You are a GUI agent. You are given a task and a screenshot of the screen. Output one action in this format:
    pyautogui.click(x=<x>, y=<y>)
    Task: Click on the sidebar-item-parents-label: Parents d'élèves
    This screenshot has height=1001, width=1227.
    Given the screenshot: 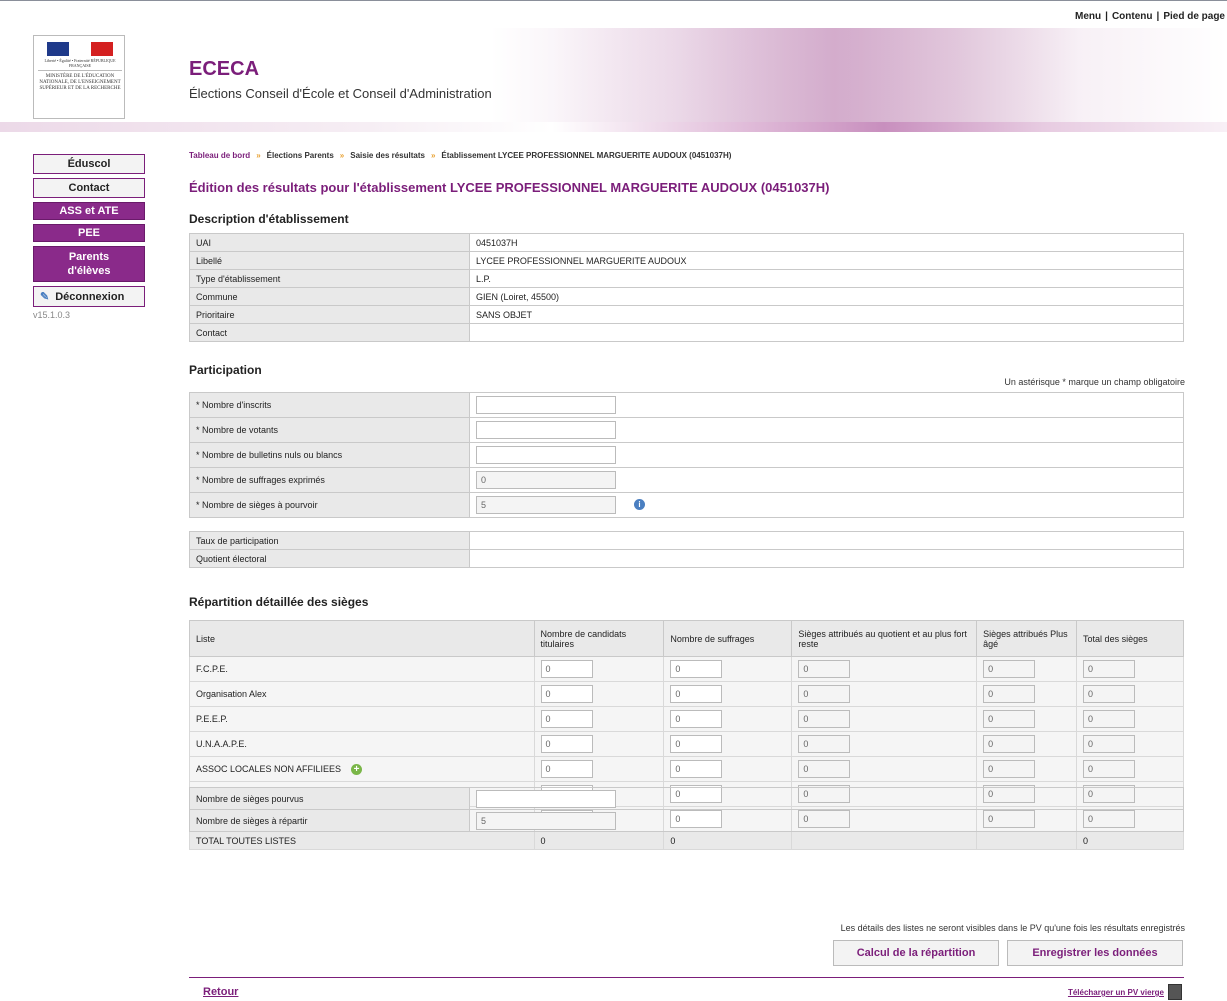 What is the action you would take?
    pyautogui.click(x=89, y=264)
    